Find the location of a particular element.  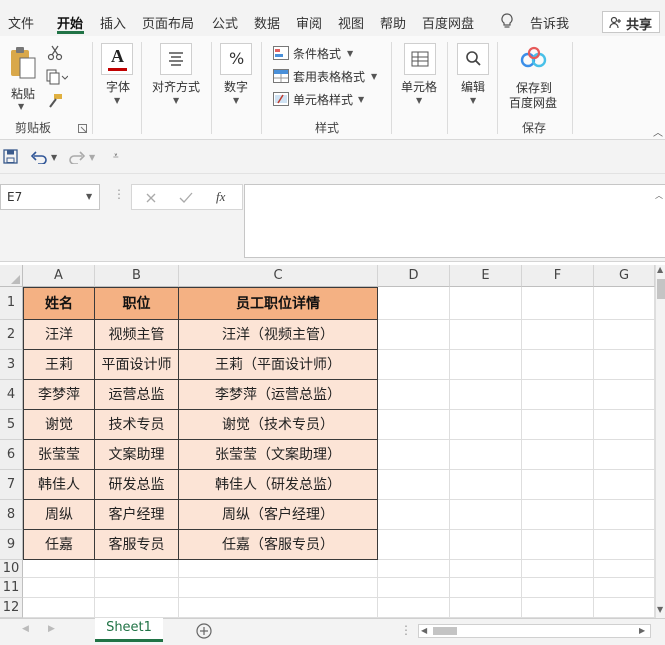

redo-dropdown-icon: ▼ is located at coordinates (92, 157).